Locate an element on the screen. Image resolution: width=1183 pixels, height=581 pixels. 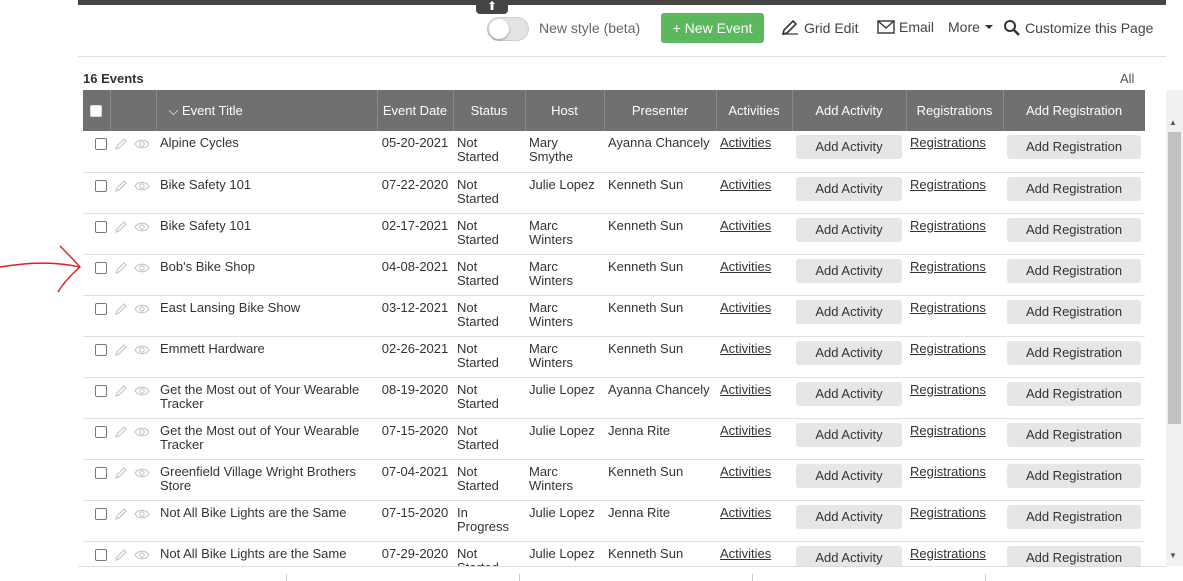
status-cell: Not Started is located at coordinates (489, 480).